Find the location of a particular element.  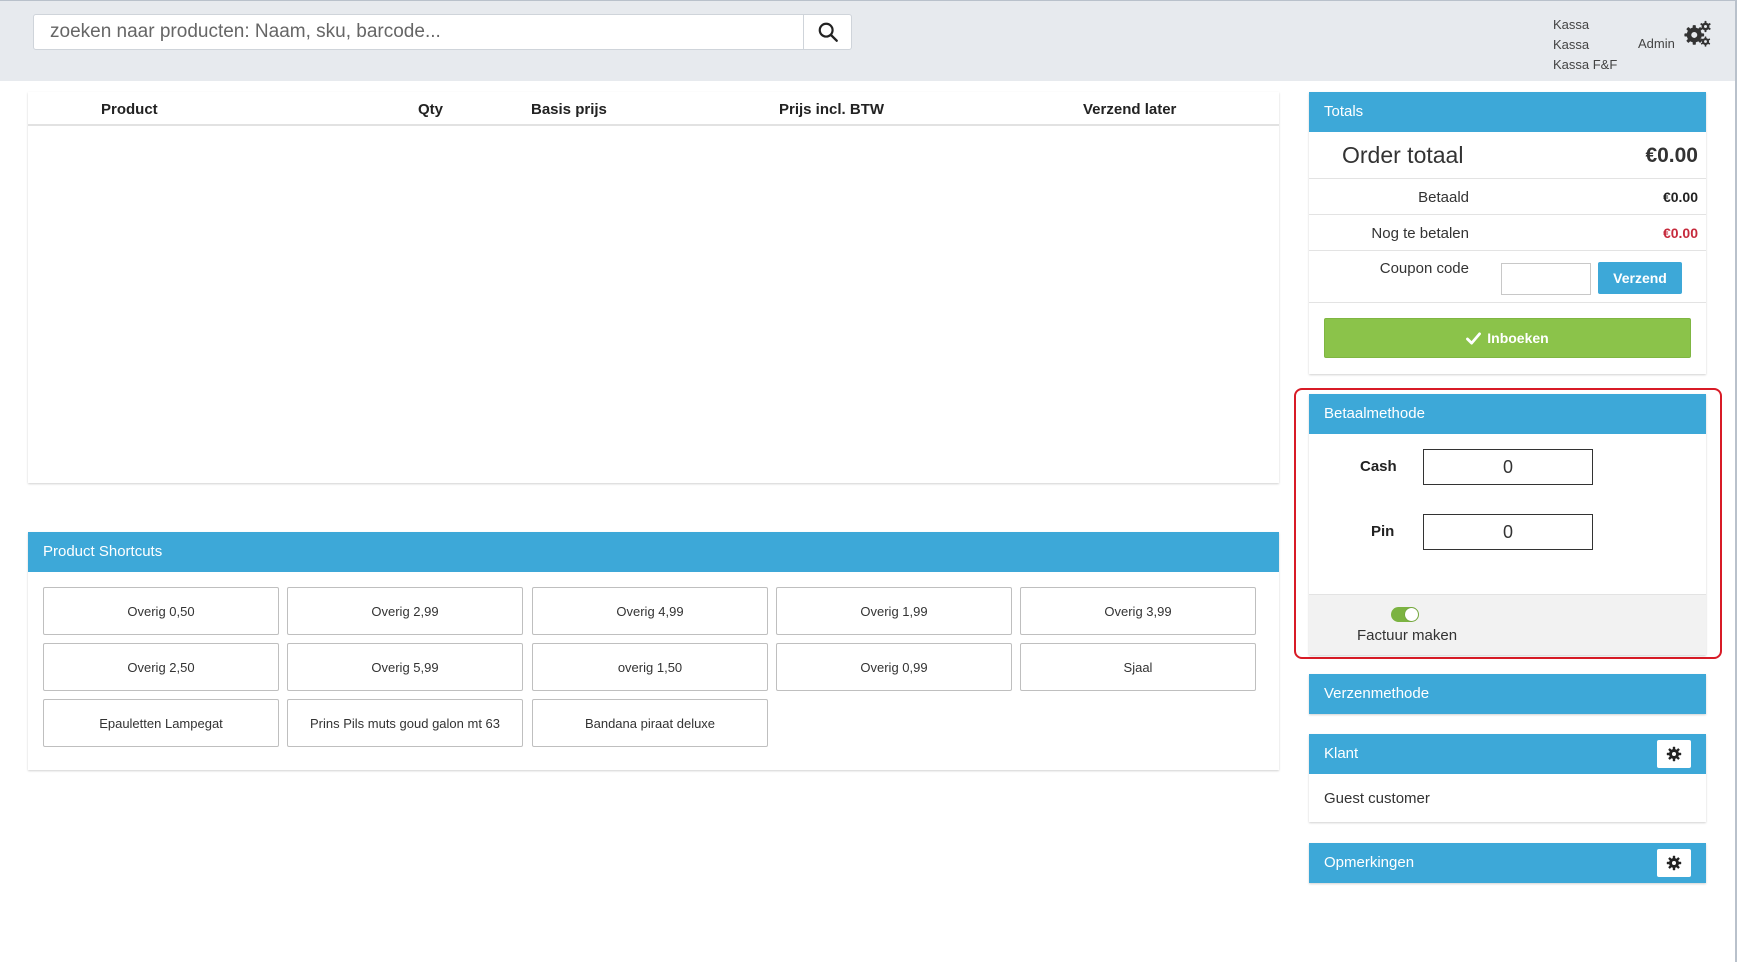

notes-settings-button is located at coordinates (1674, 863).